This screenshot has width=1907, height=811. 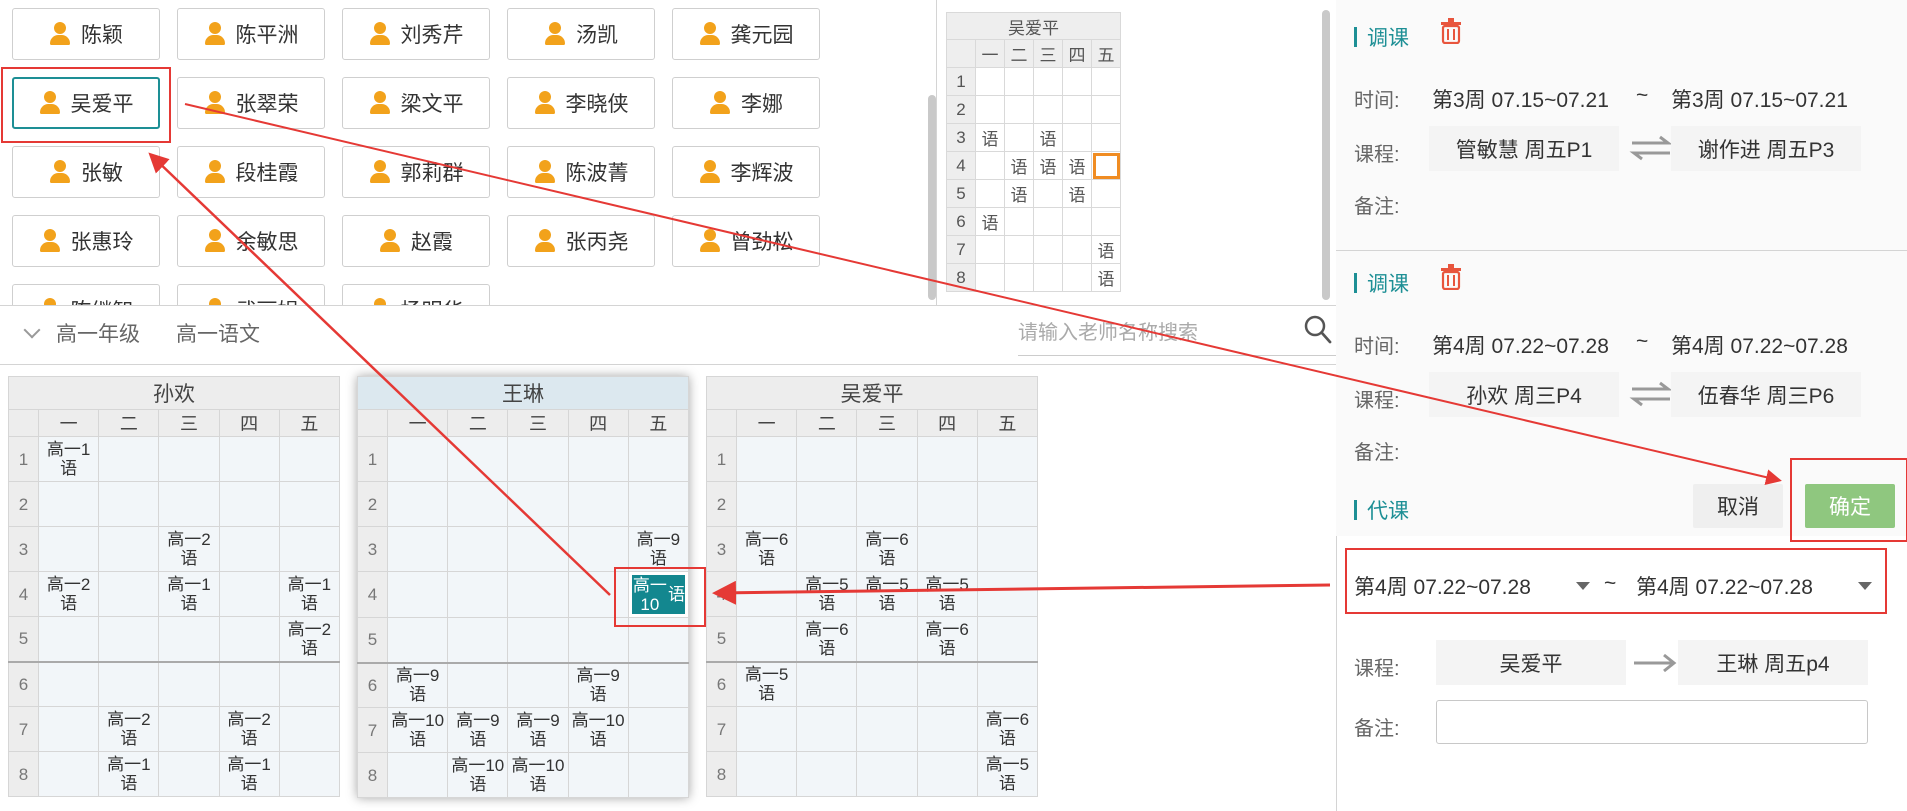 What do you see at coordinates (86, 103) in the screenshot?
I see `teacher-chip: 吴爱平` at bounding box center [86, 103].